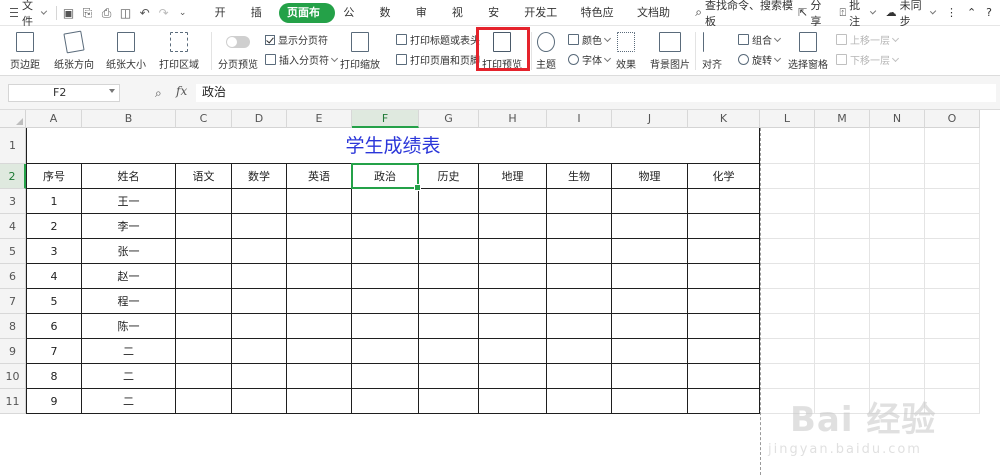 The width and height of the screenshot is (1000, 475). Describe the element at coordinates (158, 93) in the screenshot. I see `zoom-icon: ⌕` at that location.